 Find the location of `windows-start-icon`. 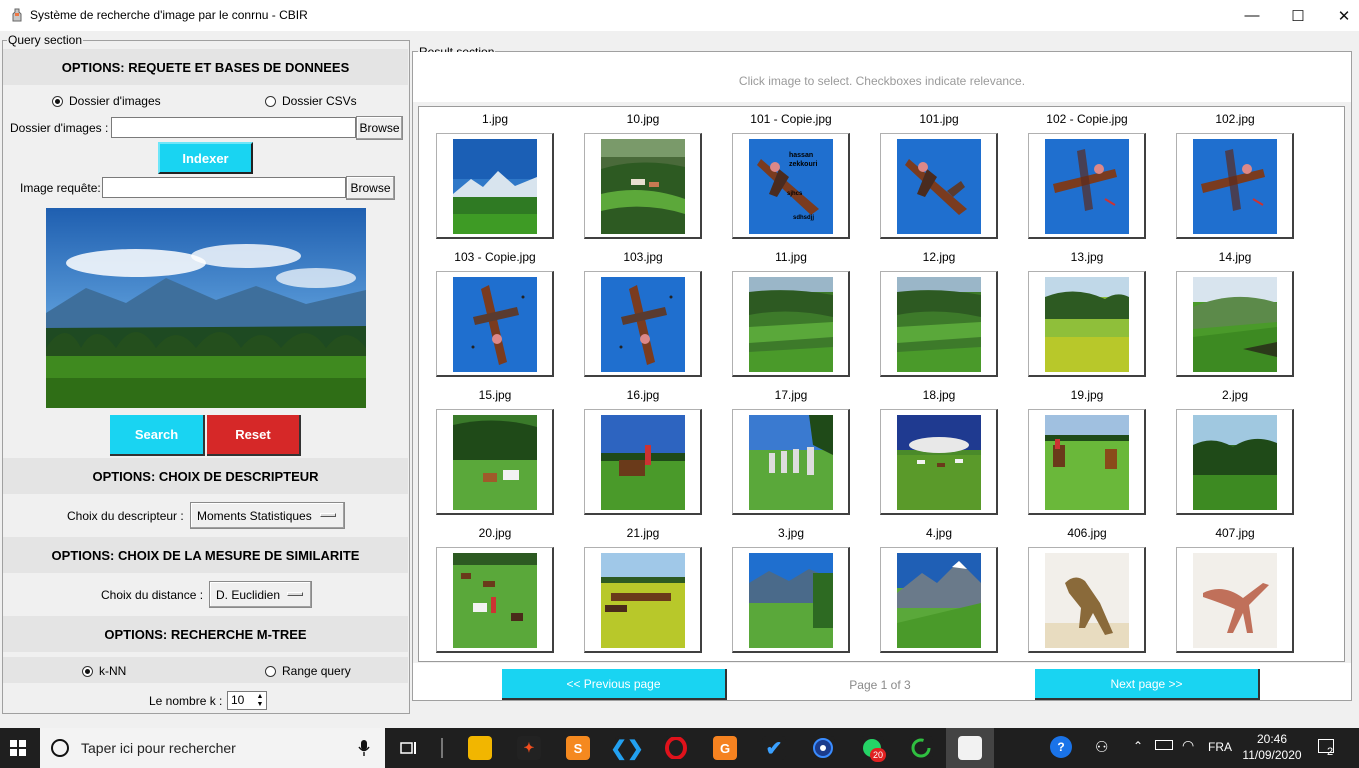

windows-start-icon is located at coordinates (18, 748).